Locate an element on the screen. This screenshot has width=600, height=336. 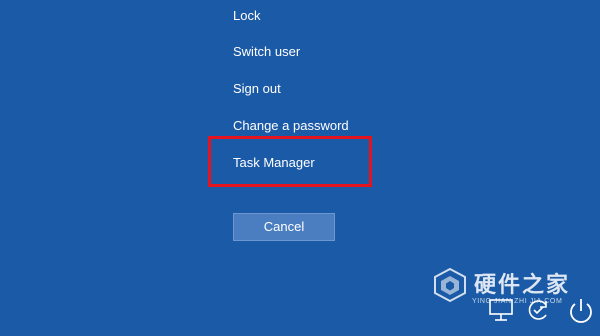
network-icon is located at coordinates (501, 310).